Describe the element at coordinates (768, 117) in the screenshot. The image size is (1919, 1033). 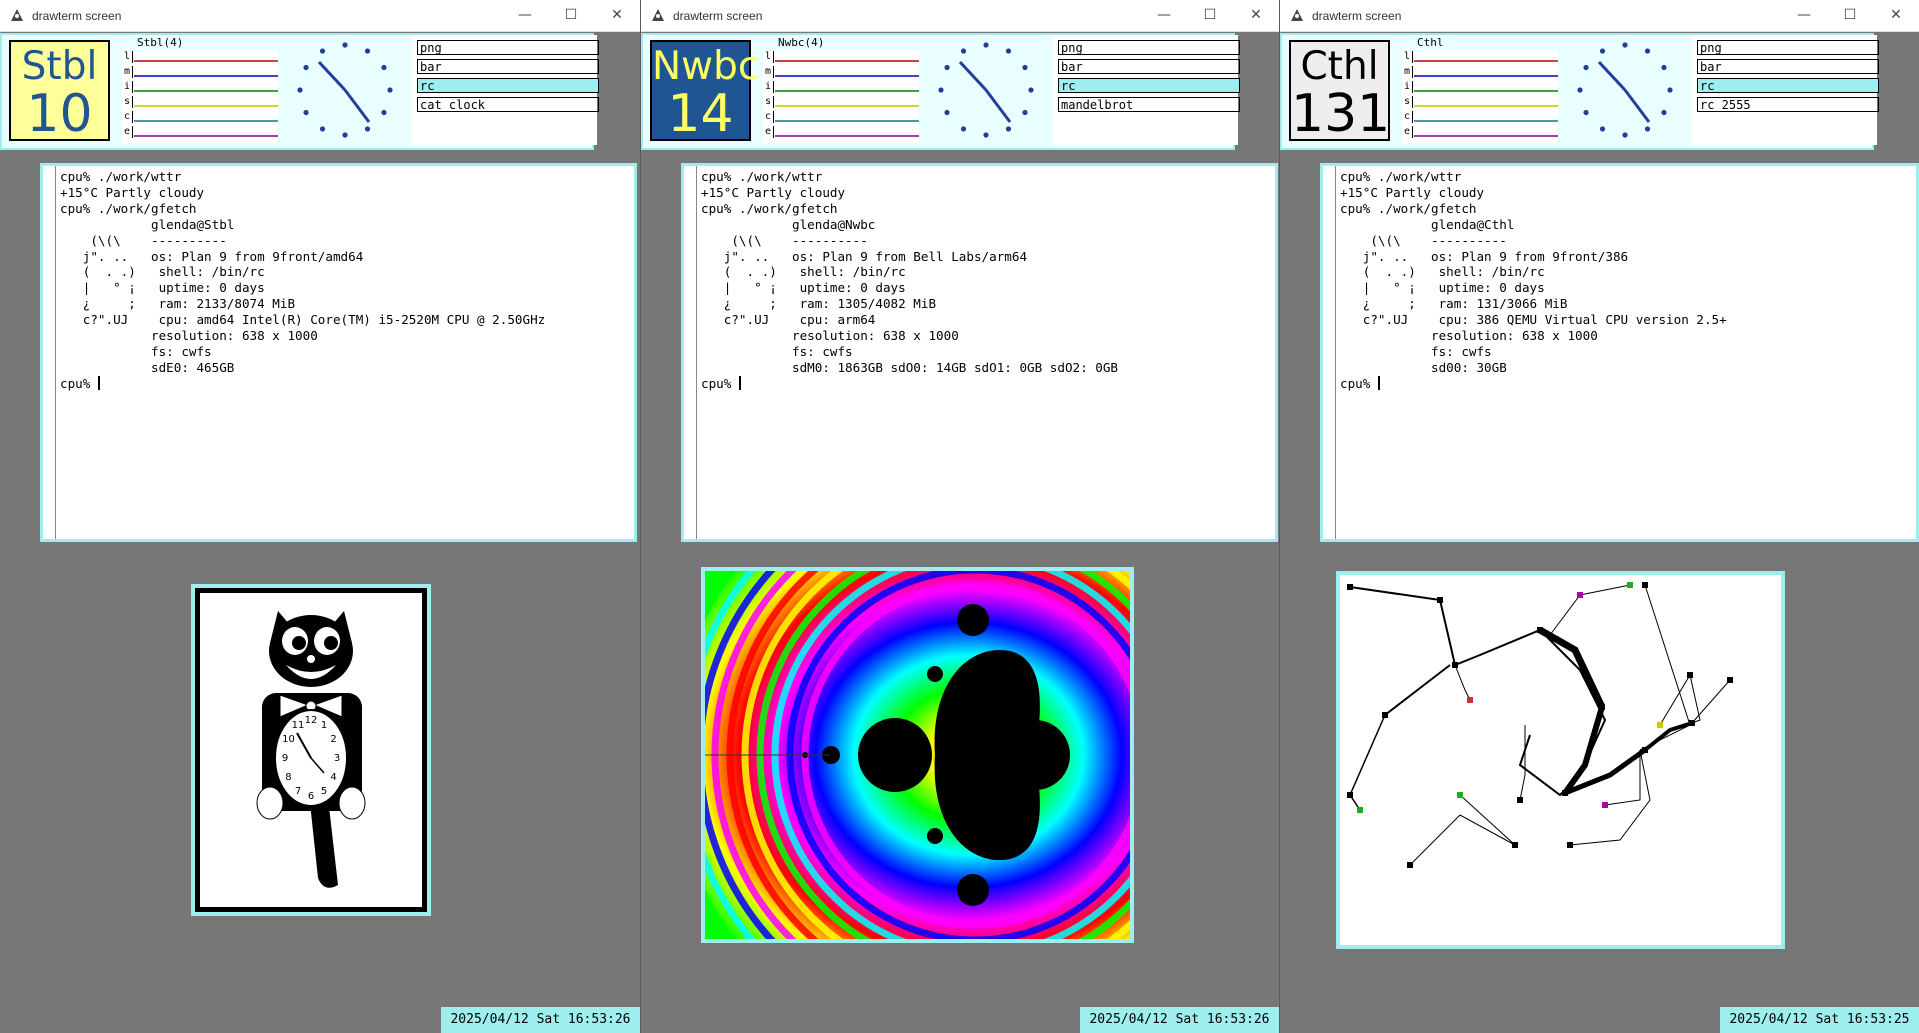
I see `stats-row-label: c` at that location.